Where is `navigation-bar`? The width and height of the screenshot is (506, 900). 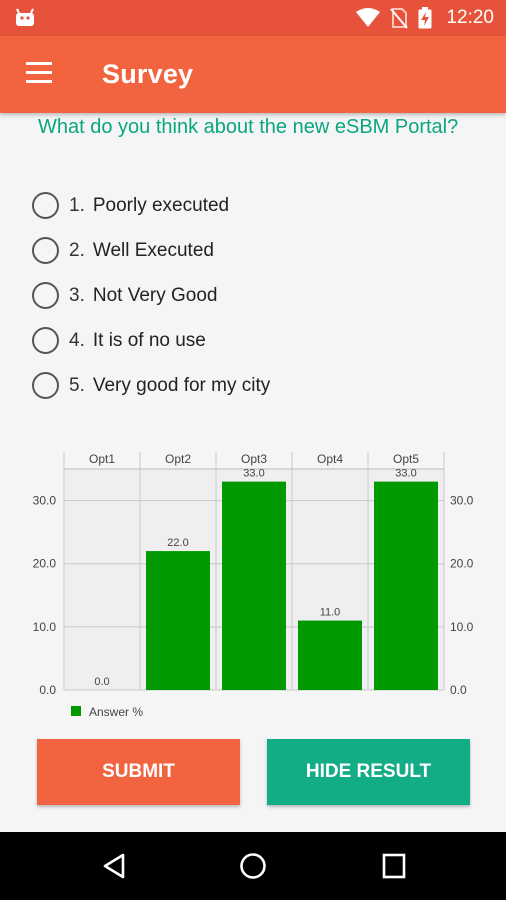 navigation-bar is located at coordinates (253, 866).